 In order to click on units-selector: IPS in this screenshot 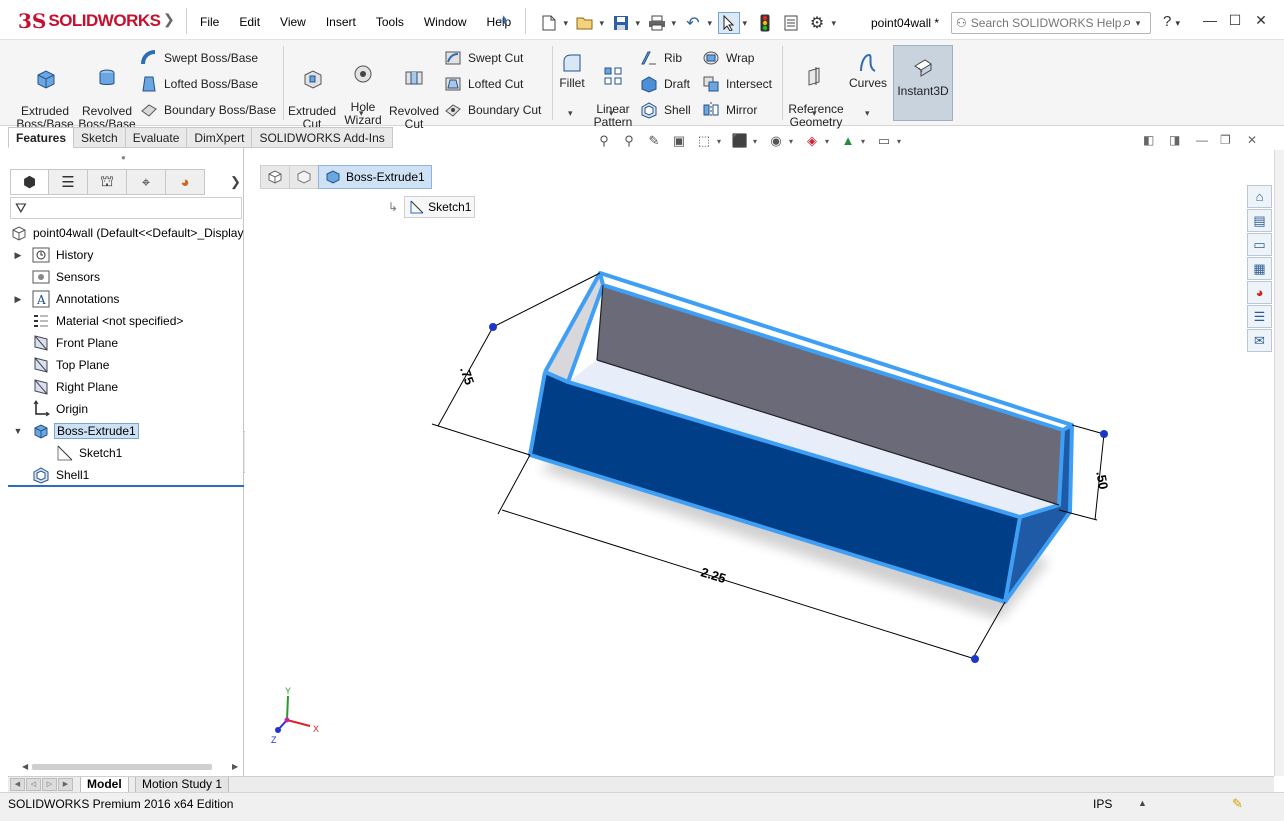, I will do `click(1102, 804)`.